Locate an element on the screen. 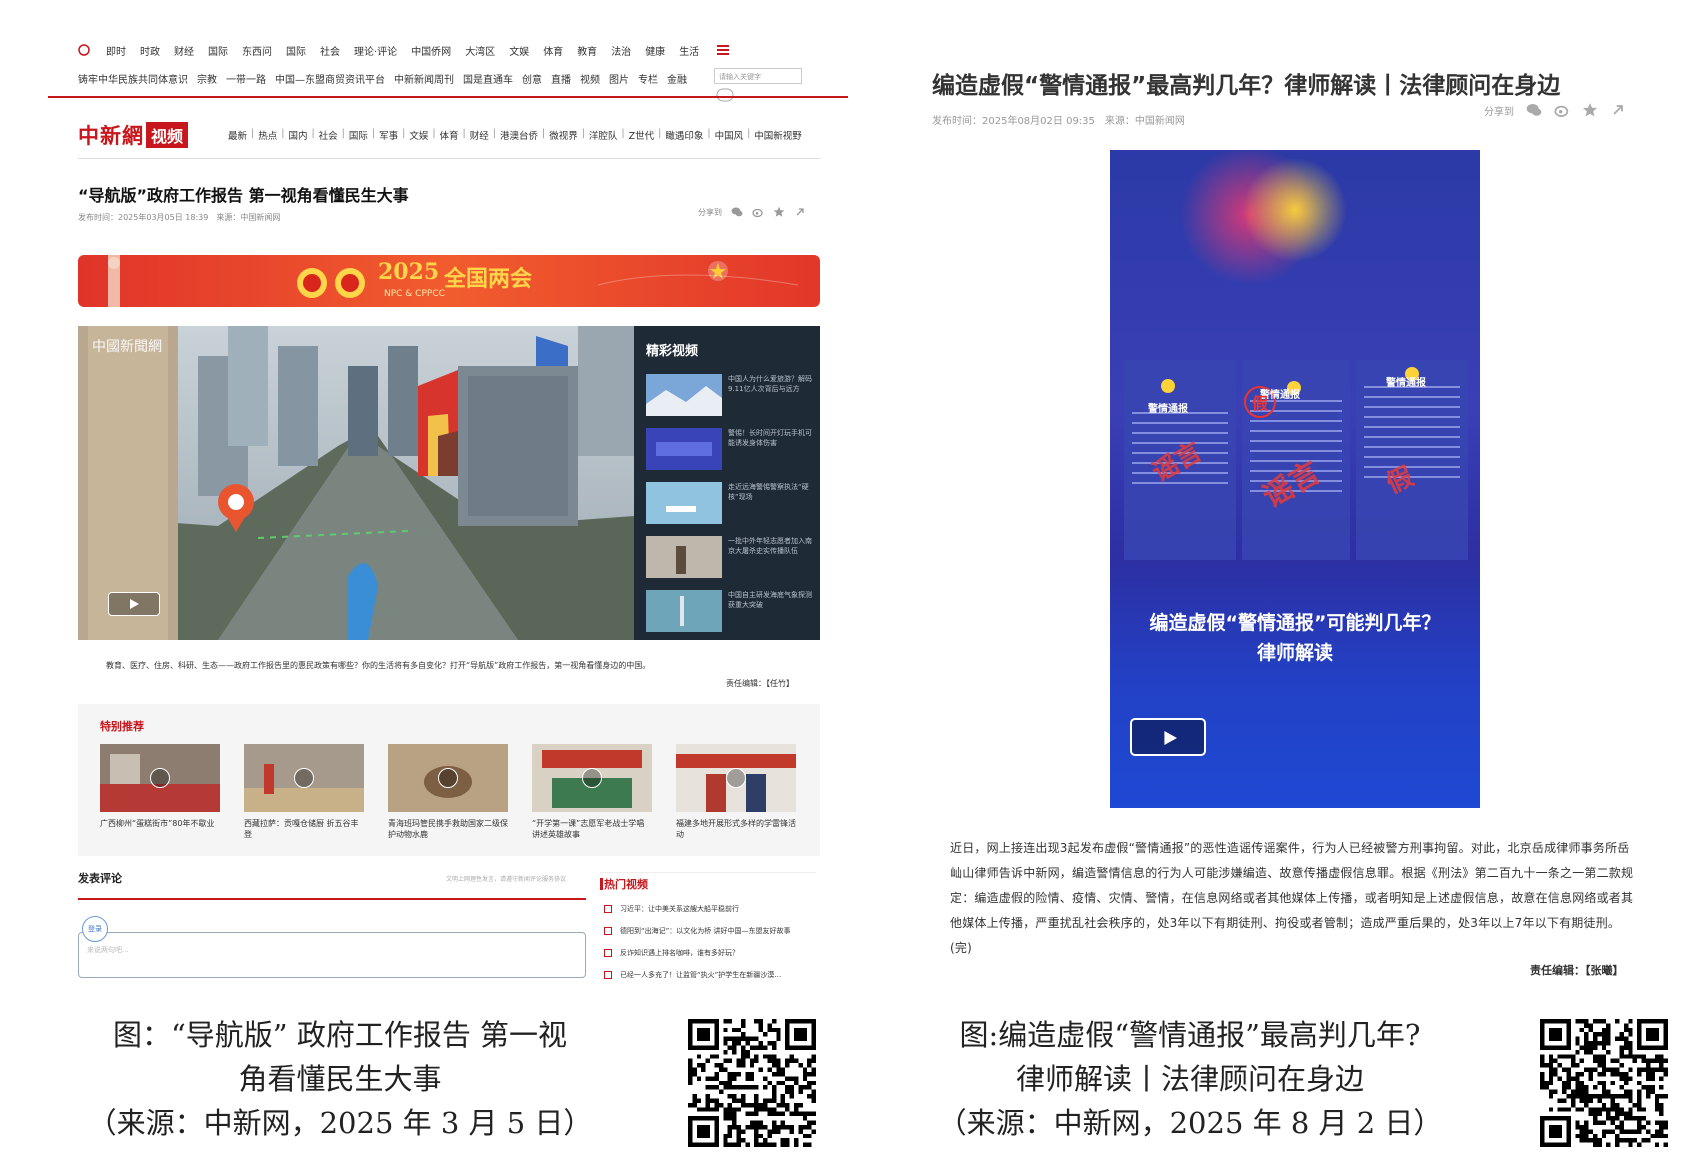  top-nav-item: 生活 is located at coordinates (689, 50).